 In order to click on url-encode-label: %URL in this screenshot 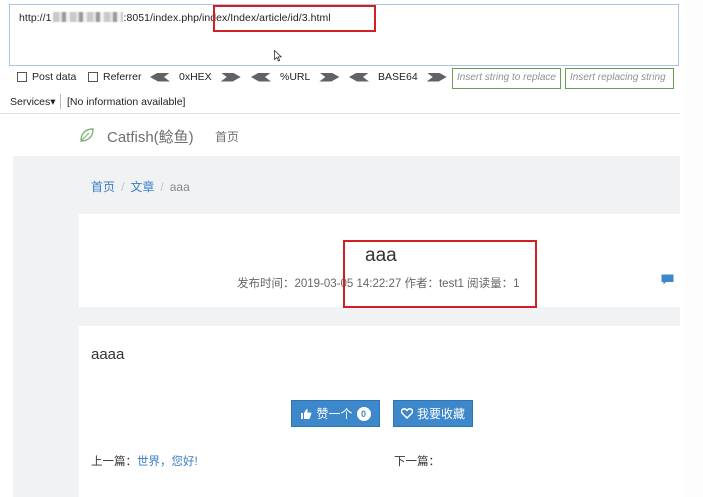, I will do `click(295, 77)`.